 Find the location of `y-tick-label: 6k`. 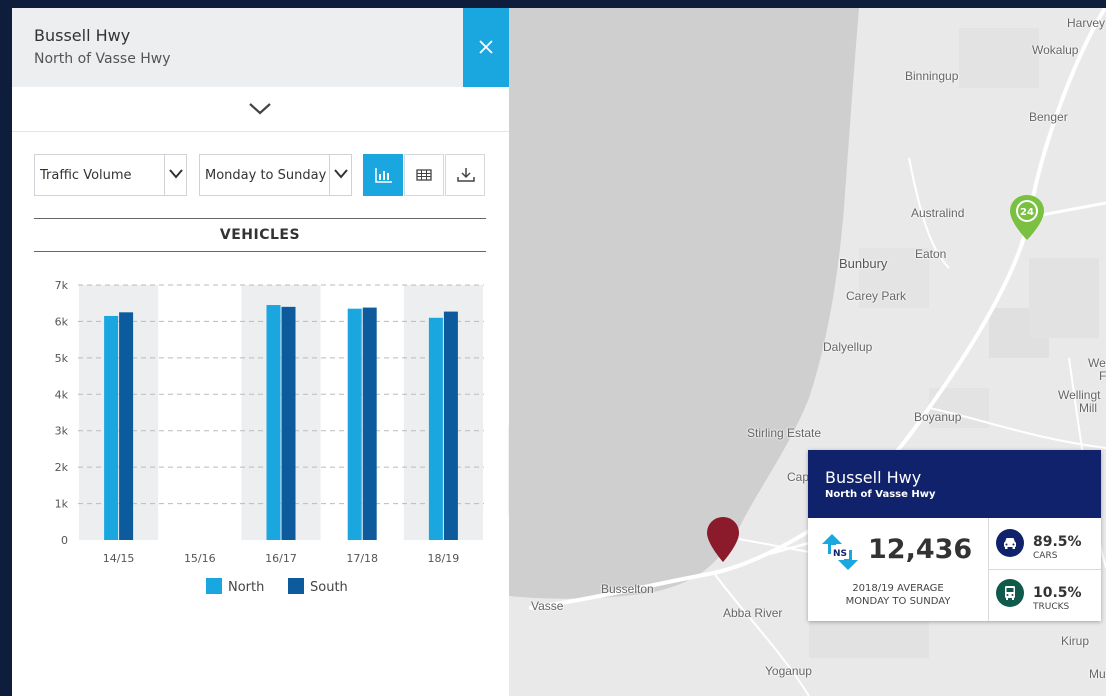

y-tick-label: 6k is located at coordinates (62, 321).